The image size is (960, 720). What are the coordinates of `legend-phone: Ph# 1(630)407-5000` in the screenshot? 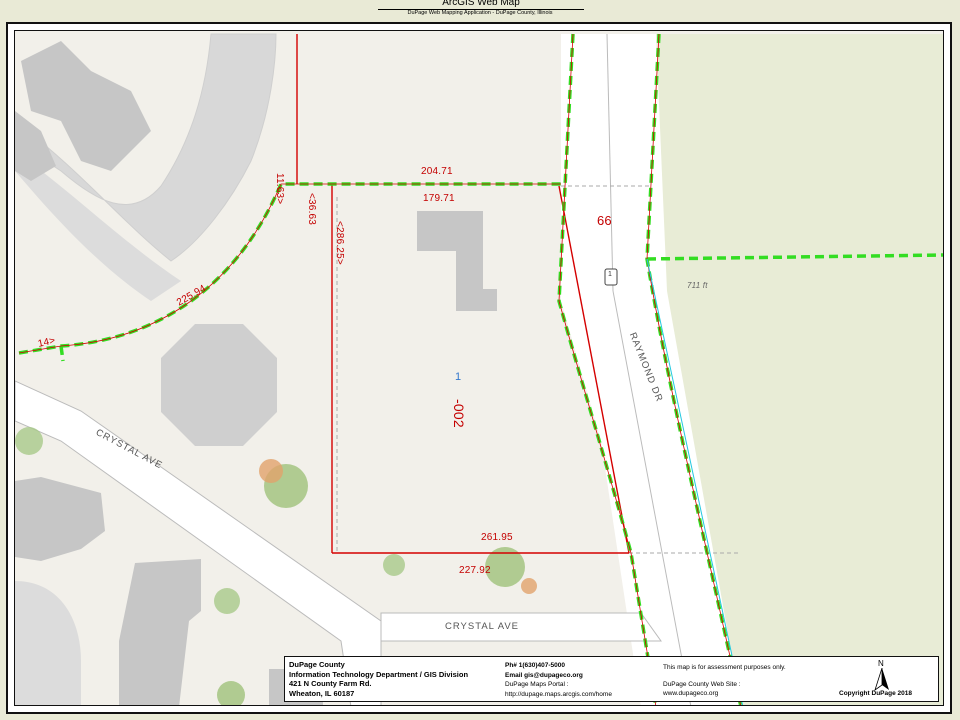 It's located at (535, 665).